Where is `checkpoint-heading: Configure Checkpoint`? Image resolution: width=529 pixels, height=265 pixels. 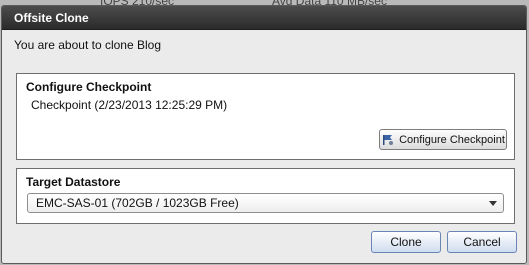
checkpoint-heading: Configure Checkpoint is located at coordinates (89, 87).